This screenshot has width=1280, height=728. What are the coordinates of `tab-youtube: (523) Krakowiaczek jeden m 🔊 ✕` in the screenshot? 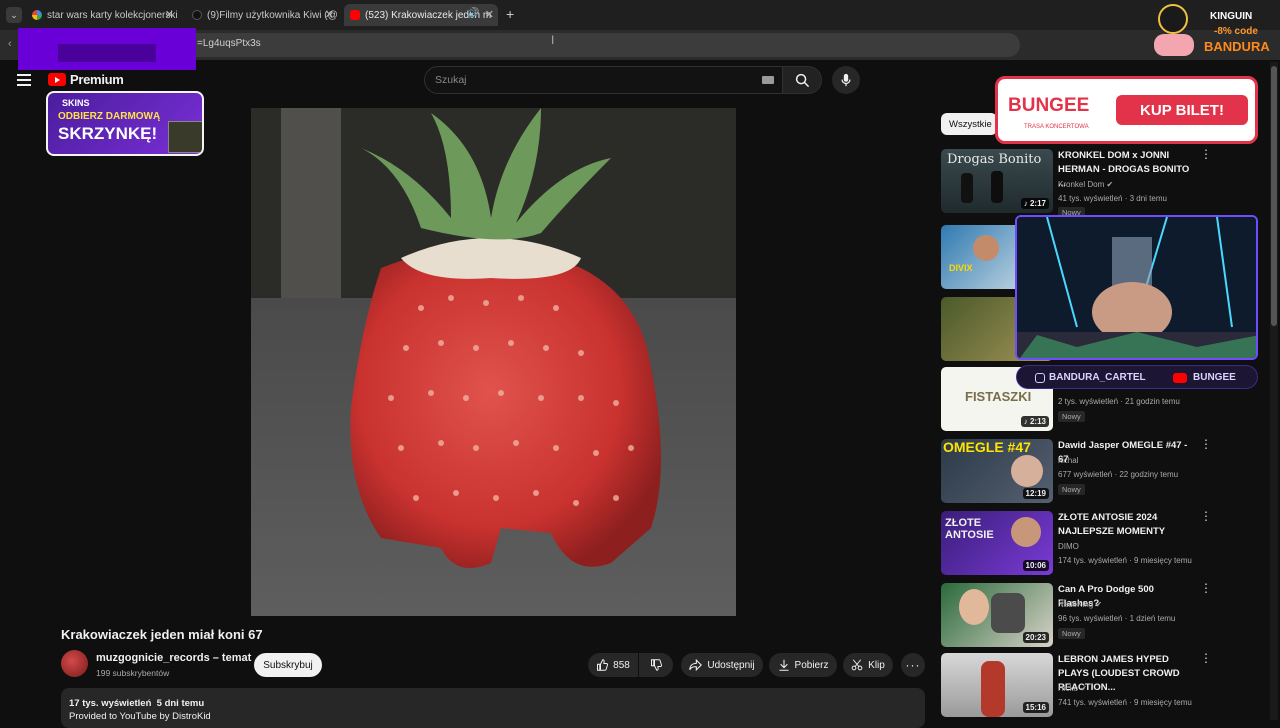 It's located at (421, 15).